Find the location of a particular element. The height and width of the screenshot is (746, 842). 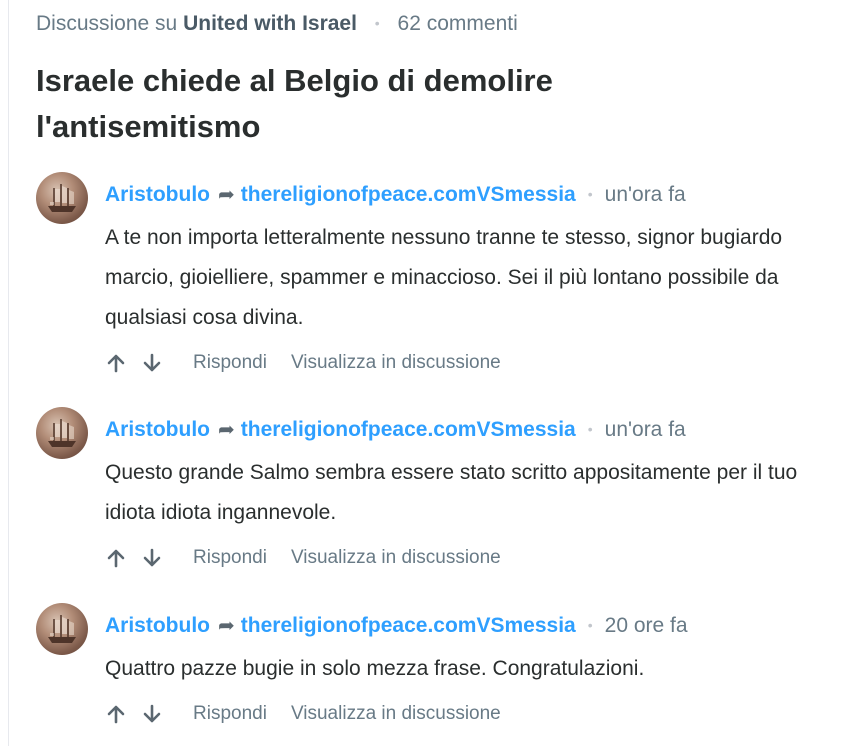

timestamp: 20 ore fa is located at coordinates (646, 625).